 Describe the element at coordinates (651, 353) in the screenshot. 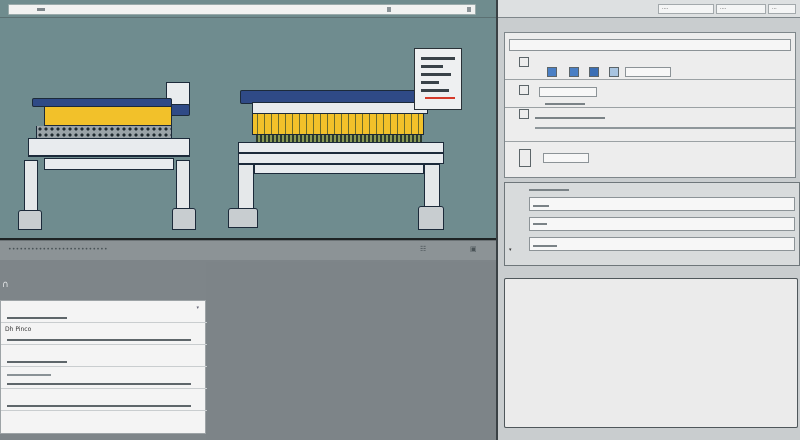

I see `preview-area` at that location.